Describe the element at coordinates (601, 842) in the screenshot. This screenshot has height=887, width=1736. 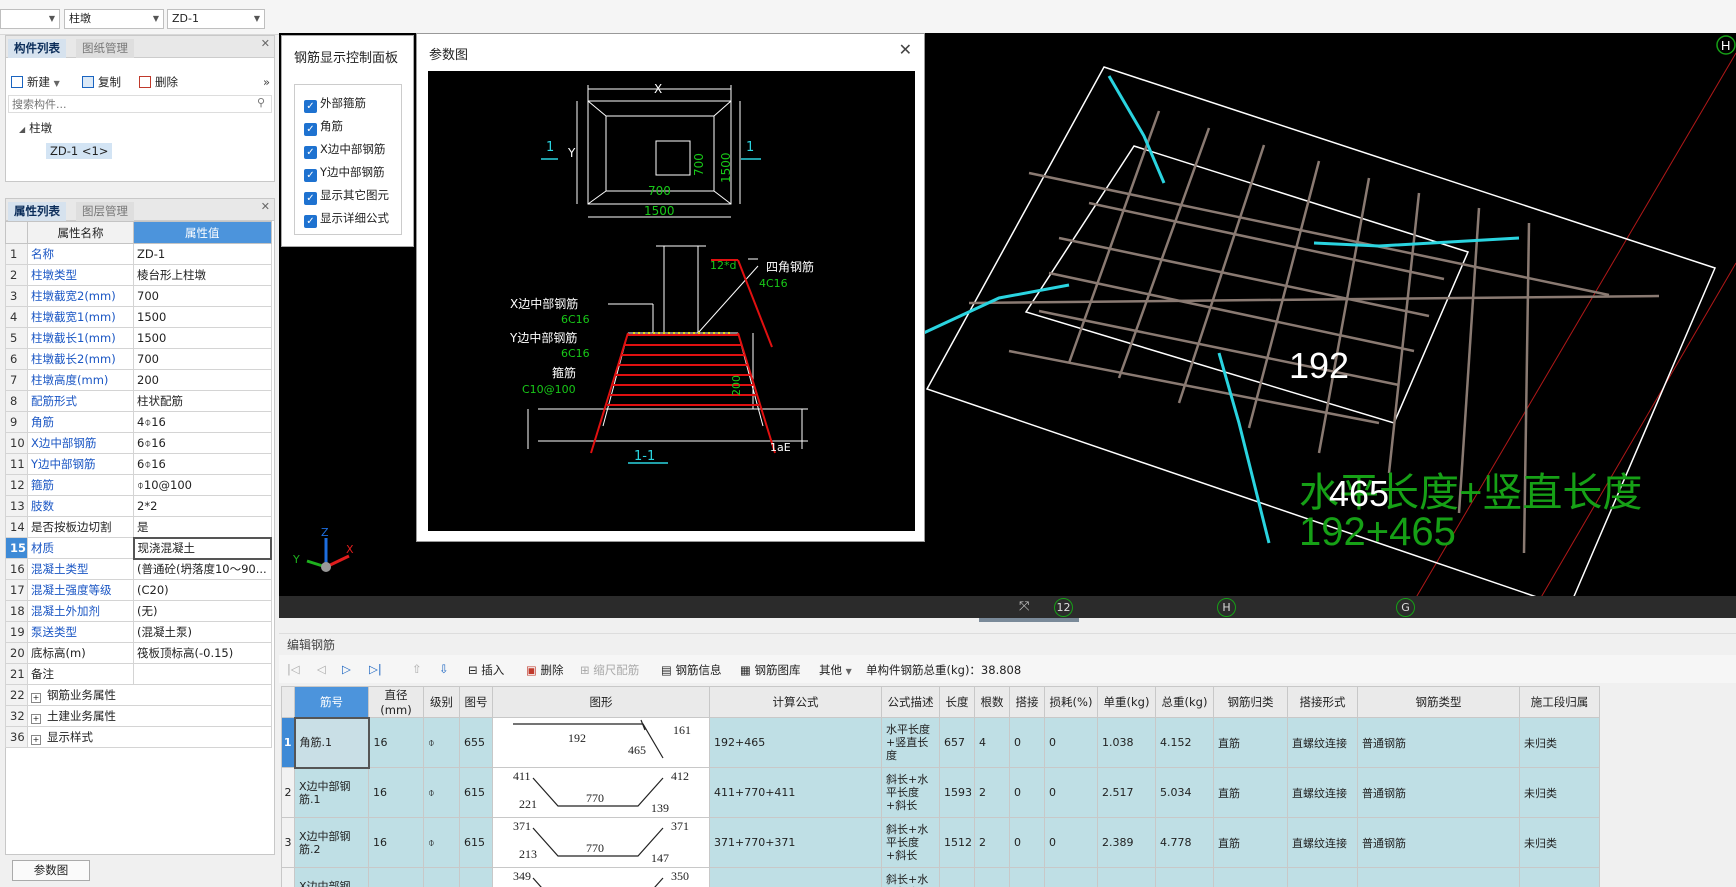
I see `rebar-shape: 371 371 213 770 147` at that location.